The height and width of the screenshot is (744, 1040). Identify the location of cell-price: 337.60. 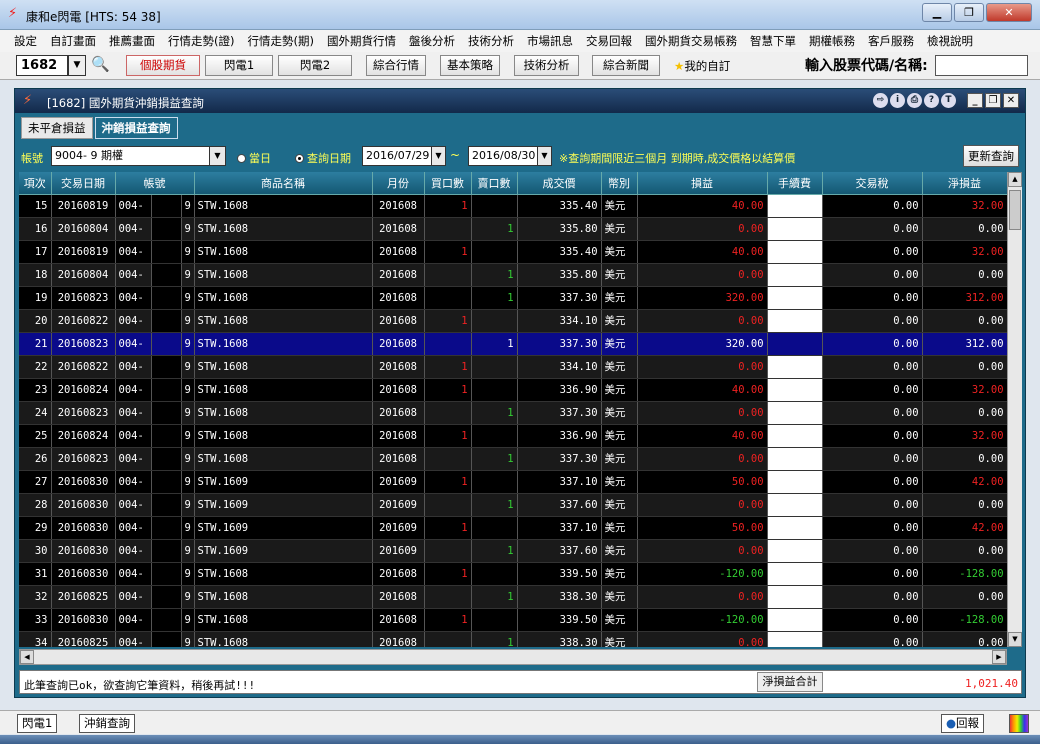
(559, 551).